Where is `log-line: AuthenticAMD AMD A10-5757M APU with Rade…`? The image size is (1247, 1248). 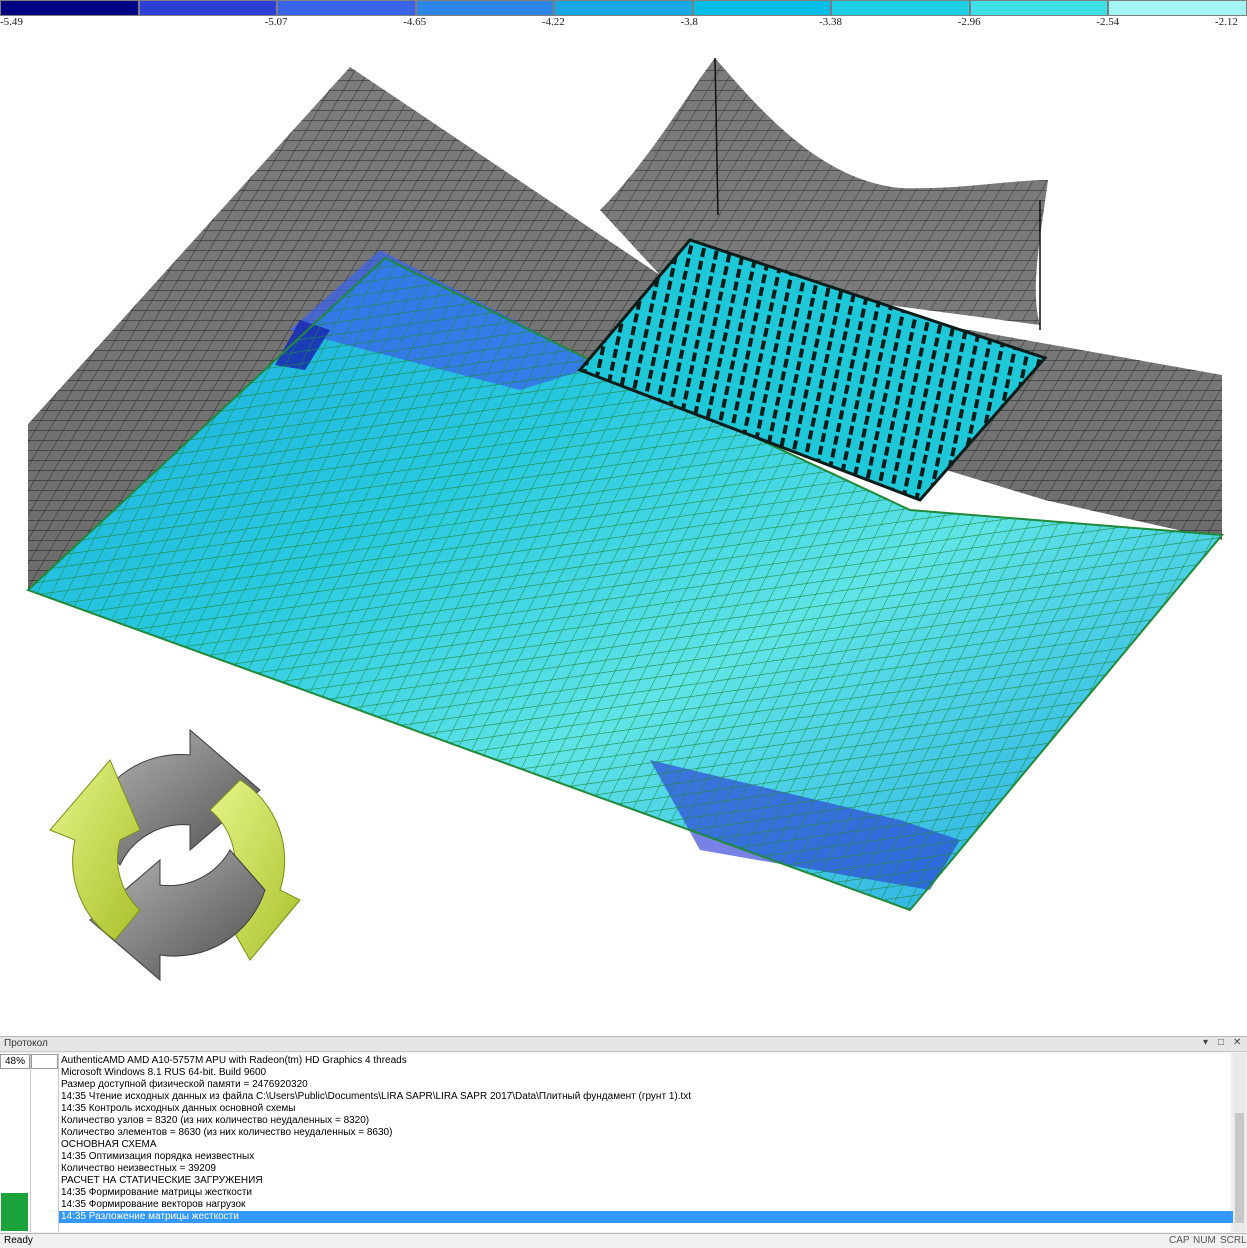 log-line: AuthenticAMD AMD A10-5757M APU with Rade… is located at coordinates (646, 1061).